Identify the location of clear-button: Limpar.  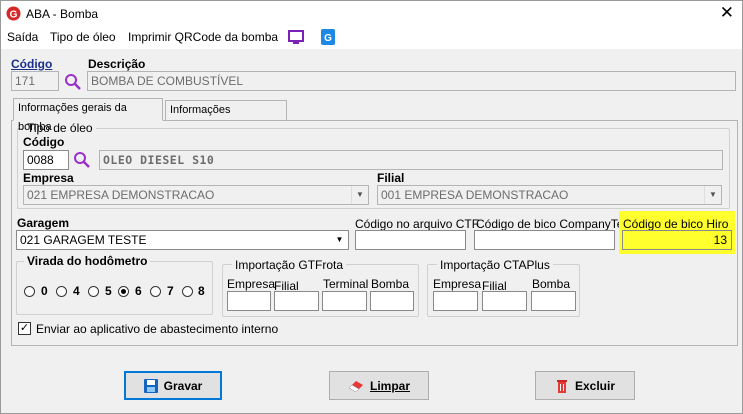
(379, 385).